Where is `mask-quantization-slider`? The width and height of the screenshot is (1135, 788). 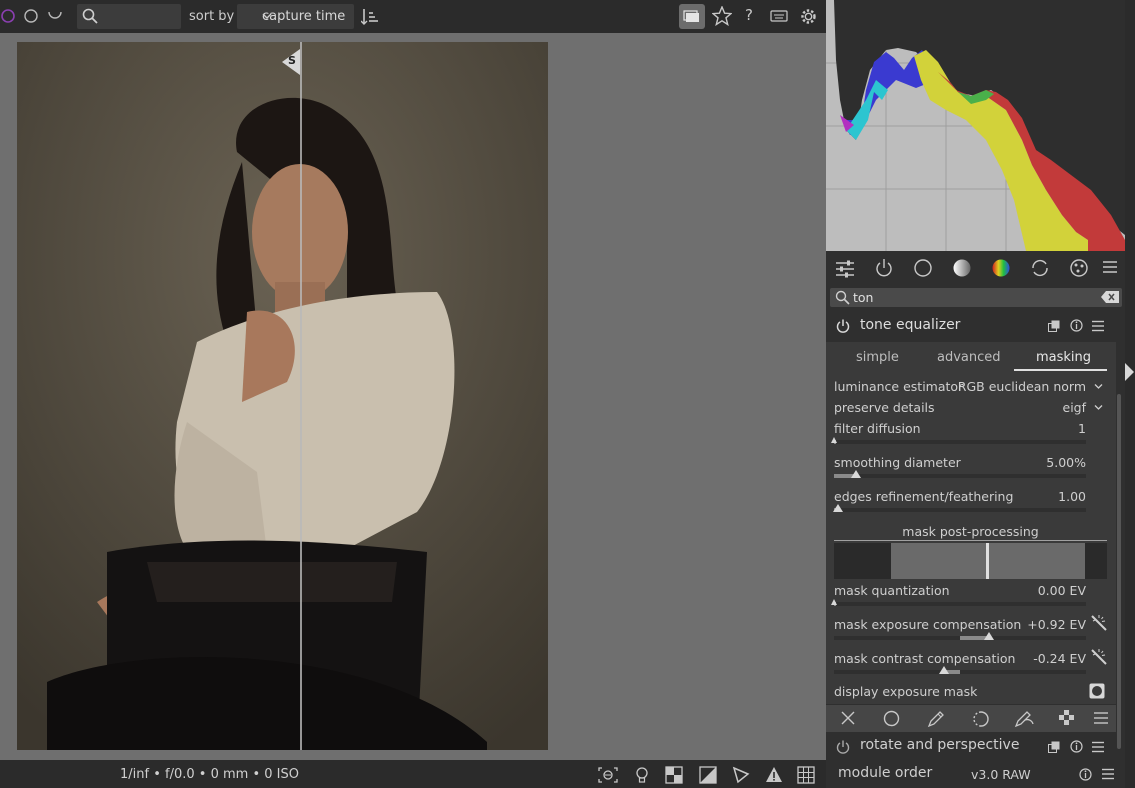 mask-quantization-slider is located at coordinates (960, 604).